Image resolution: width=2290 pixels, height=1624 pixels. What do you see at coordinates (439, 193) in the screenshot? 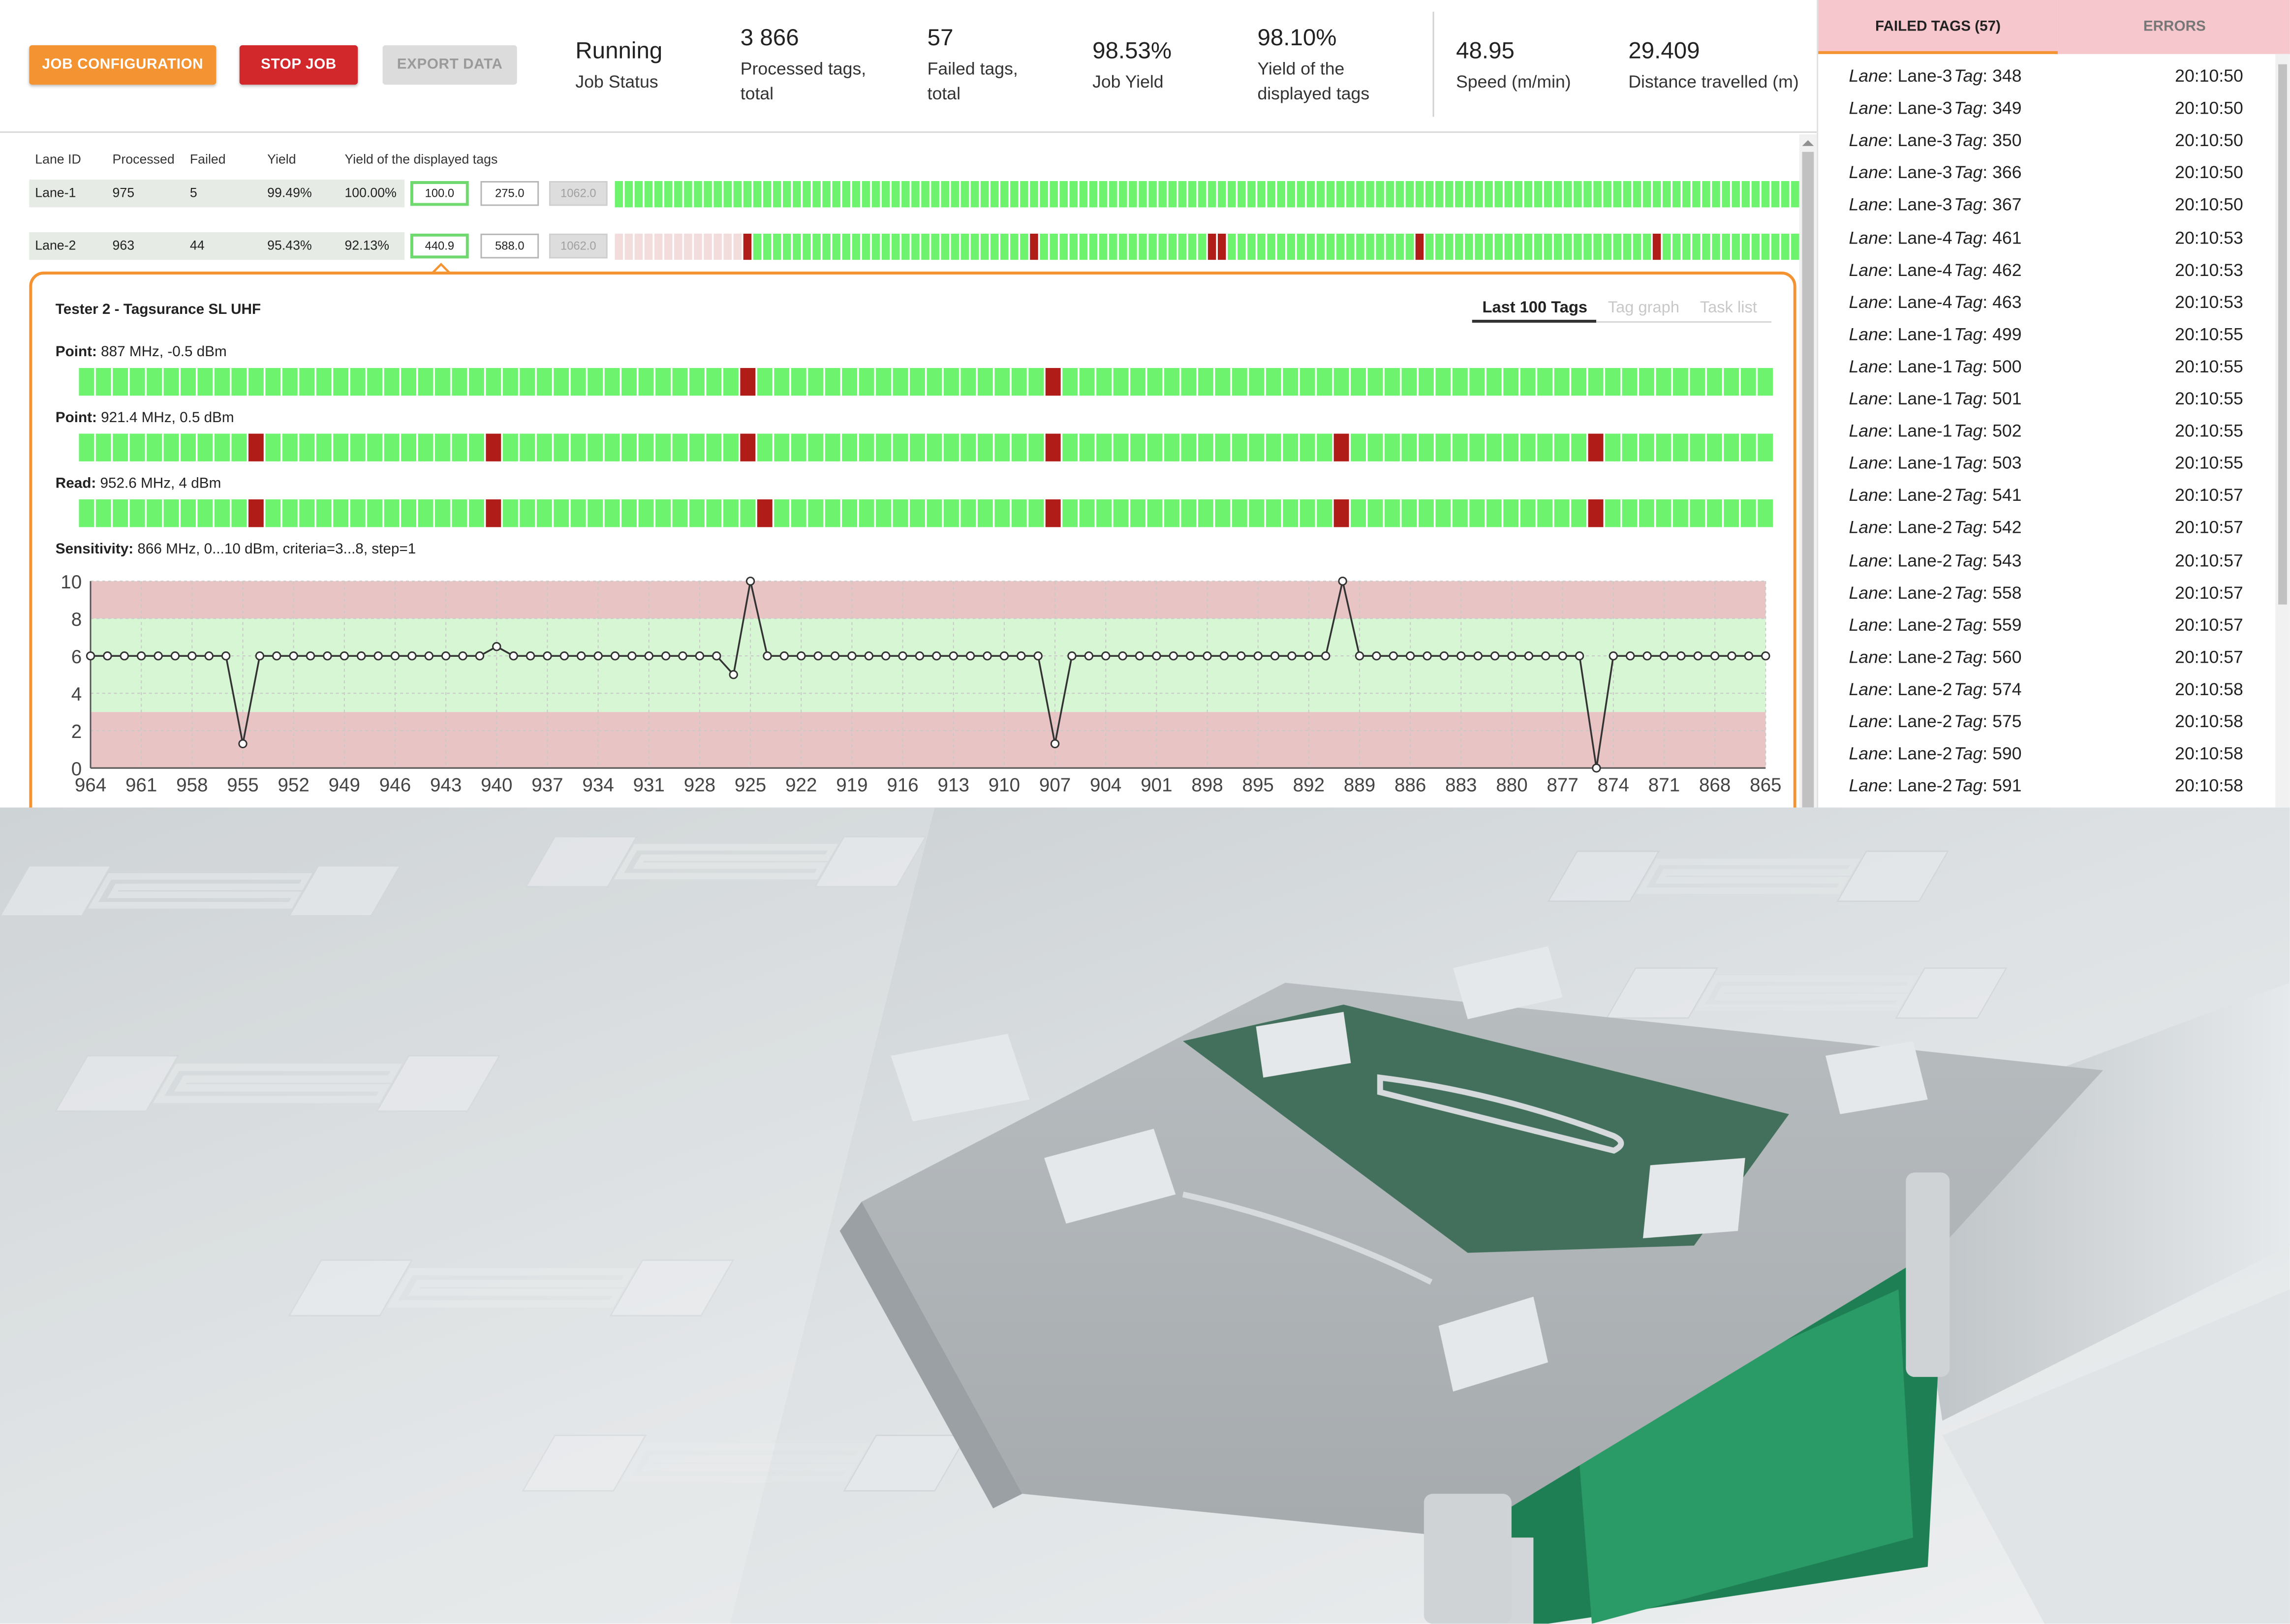
I see `lane1-range-start-input: 100.0` at bounding box center [439, 193].